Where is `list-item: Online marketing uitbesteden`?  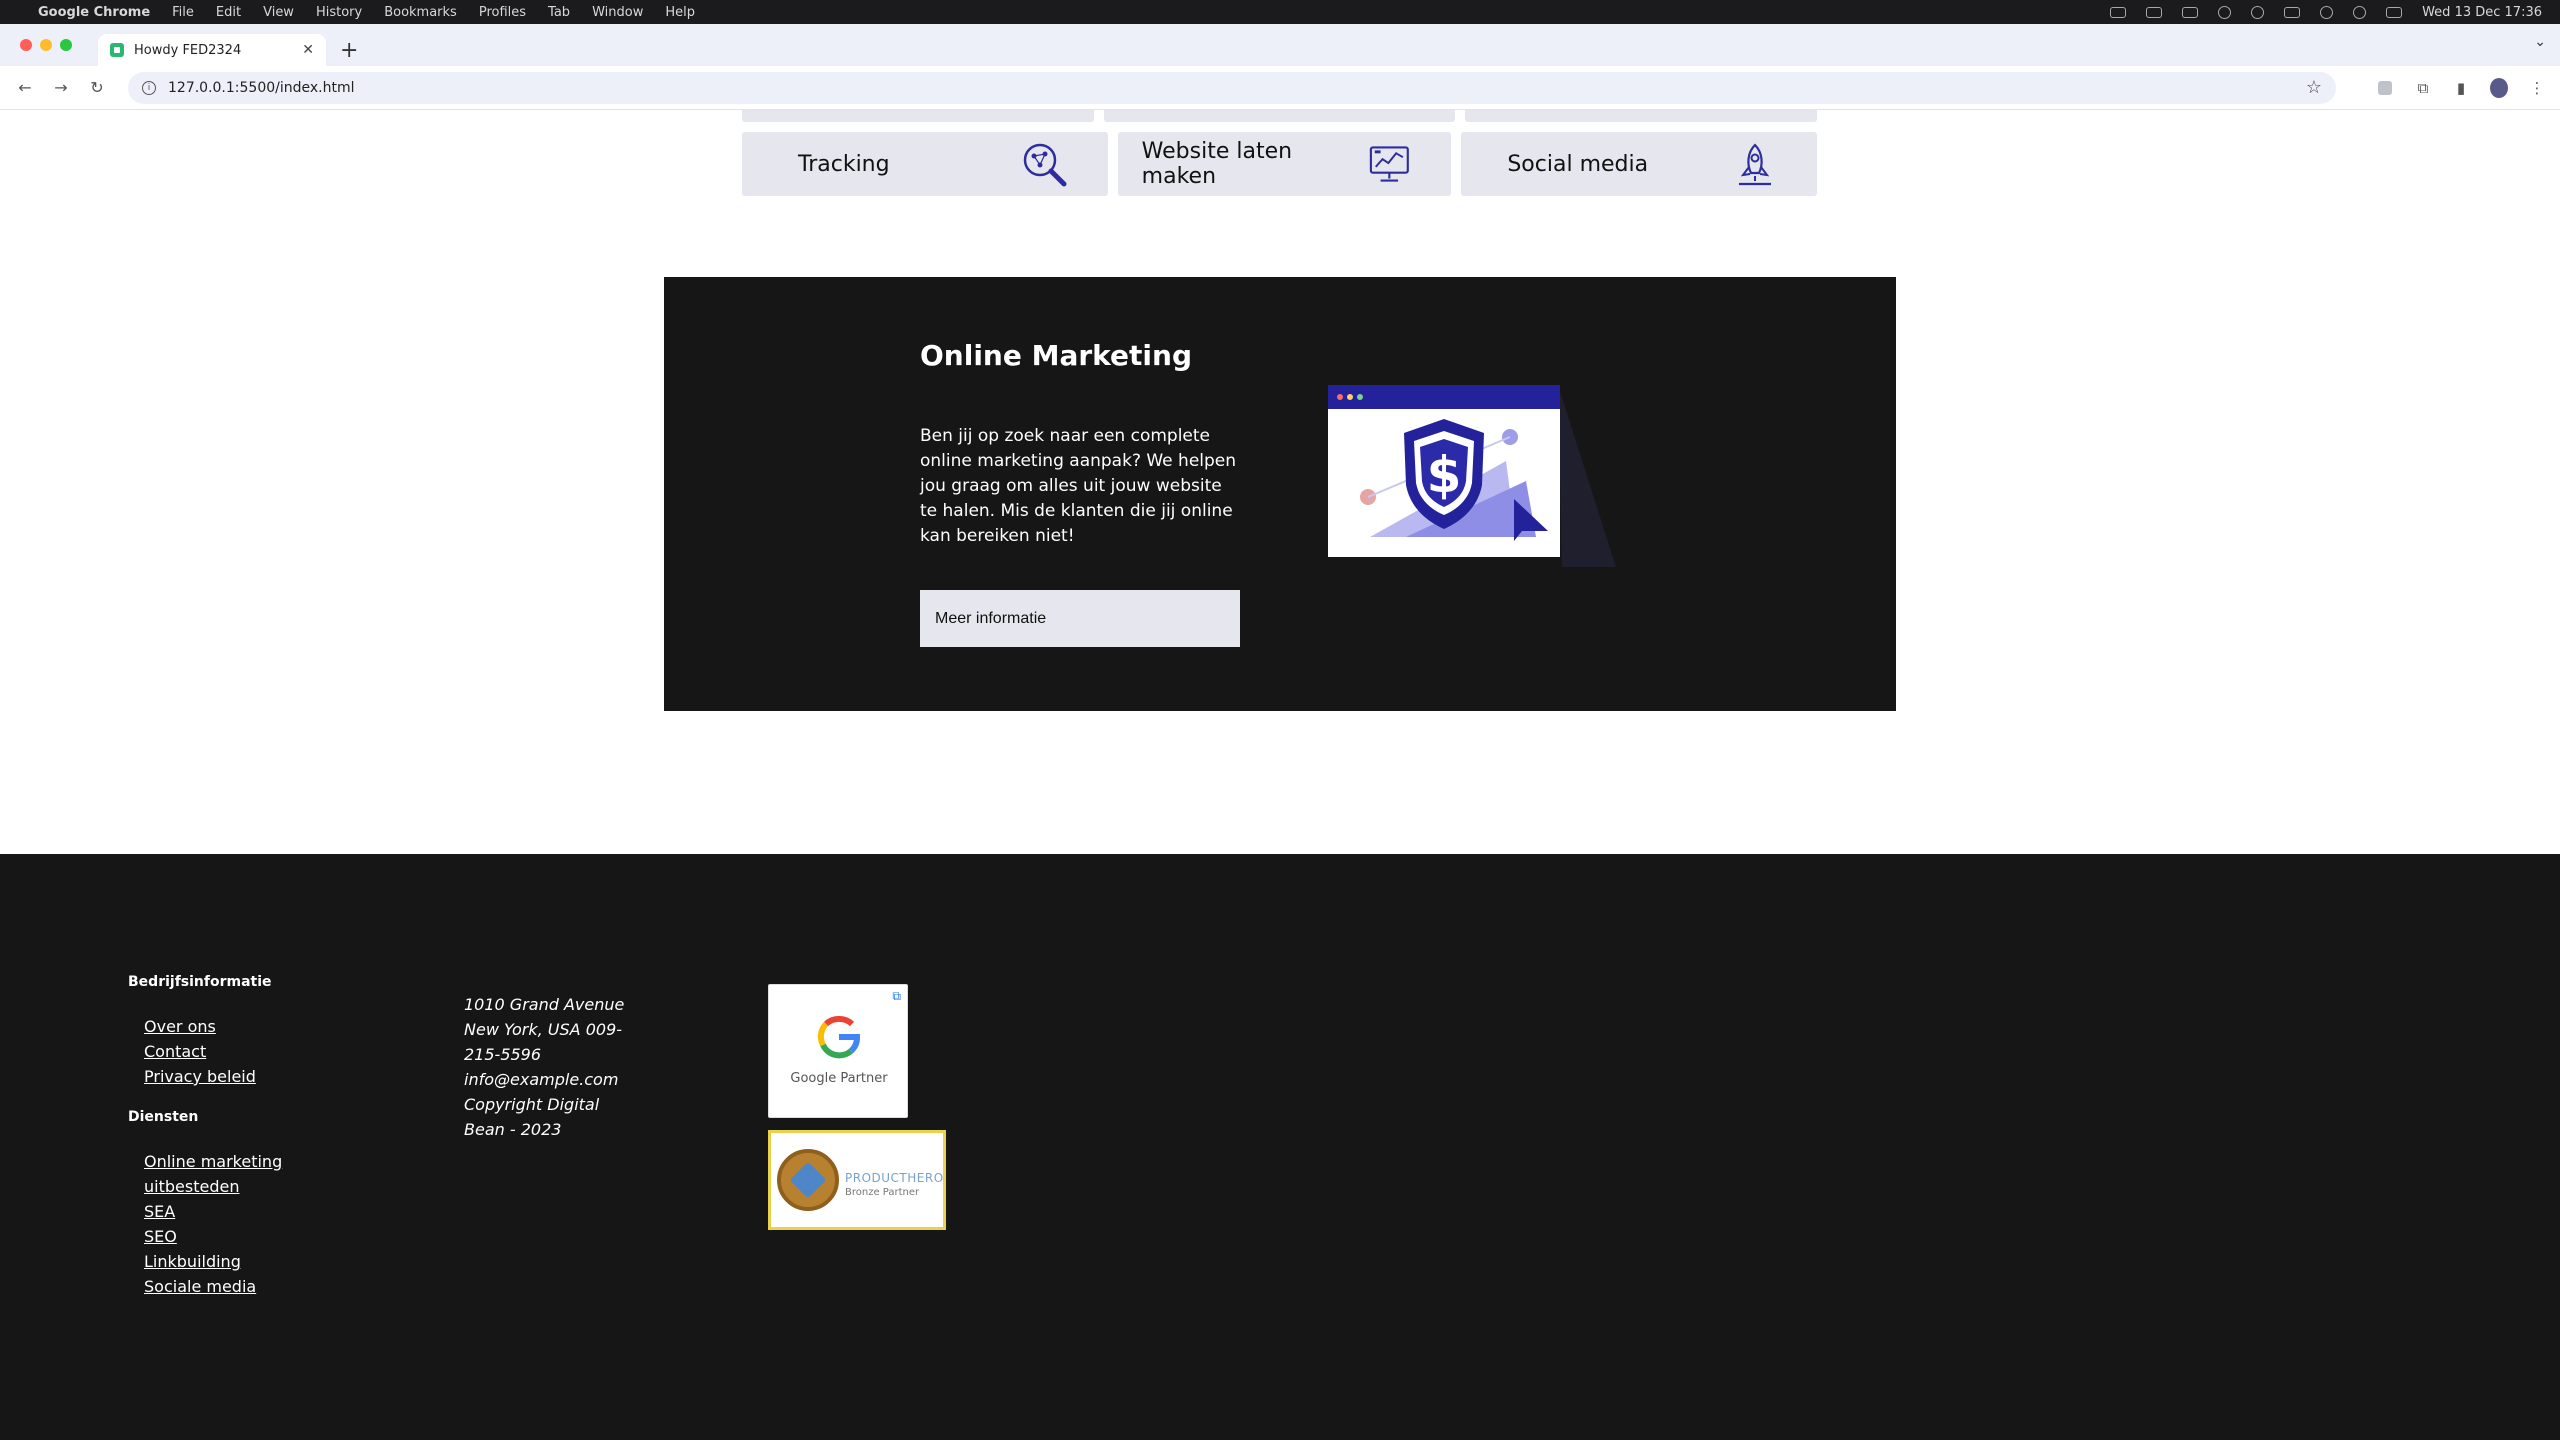 list-item: Online marketing uitbesteden is located at coordinates (216, 1174).